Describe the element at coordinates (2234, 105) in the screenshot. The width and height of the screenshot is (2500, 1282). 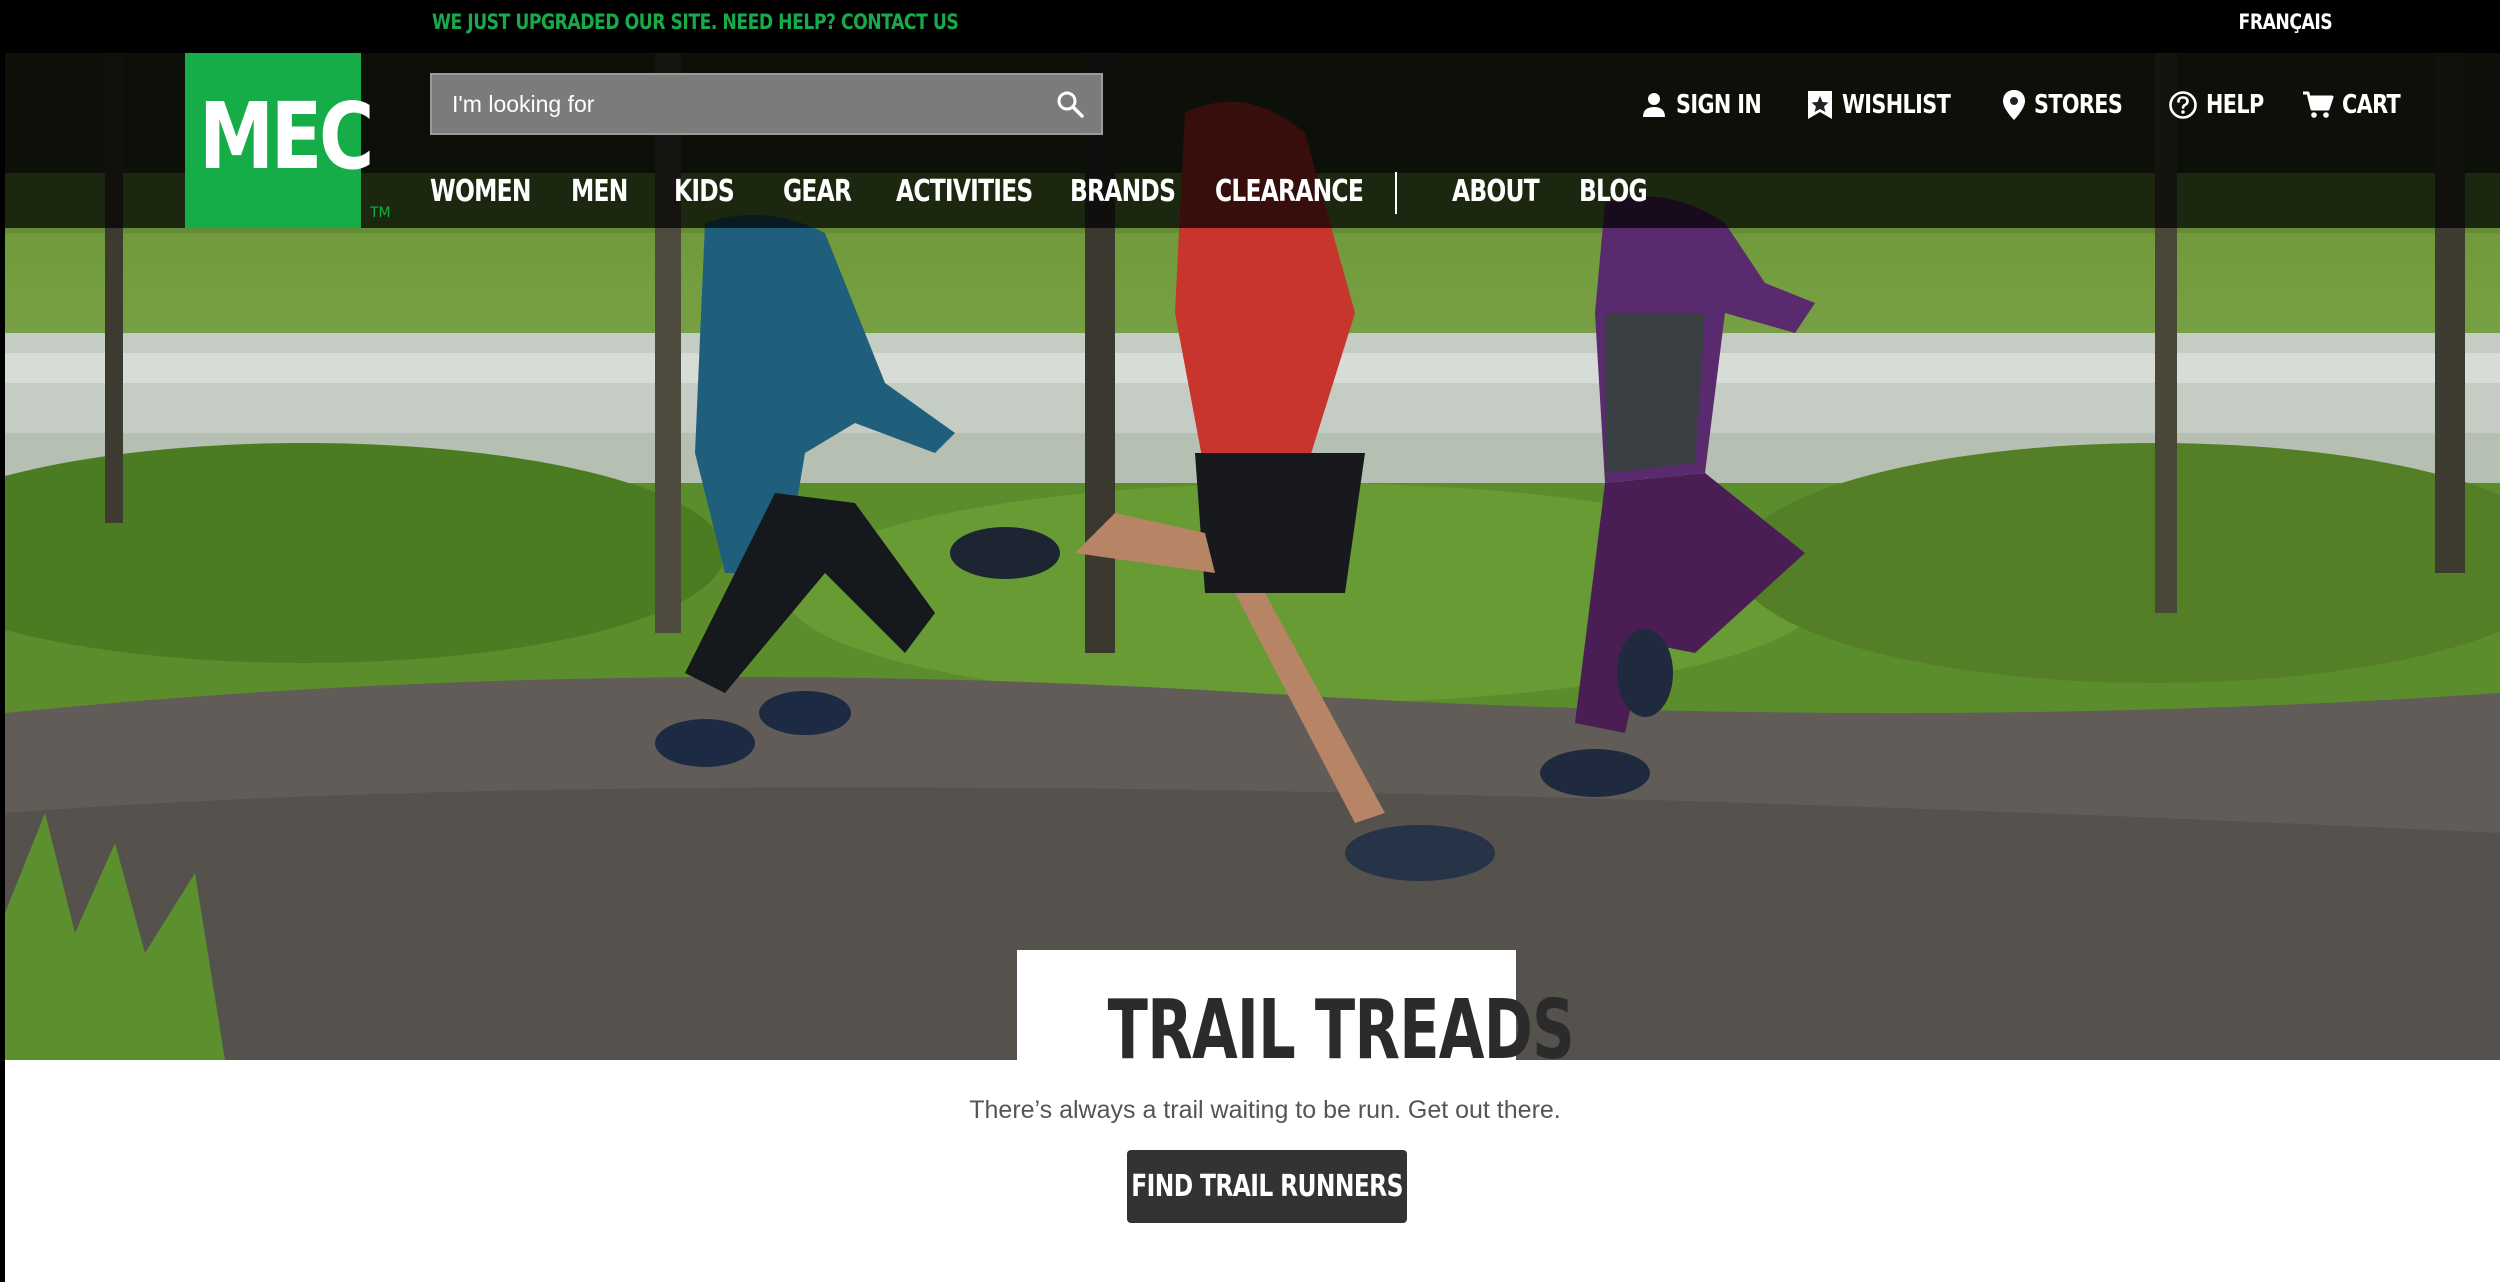
I see `help-label: HELP` at that location.